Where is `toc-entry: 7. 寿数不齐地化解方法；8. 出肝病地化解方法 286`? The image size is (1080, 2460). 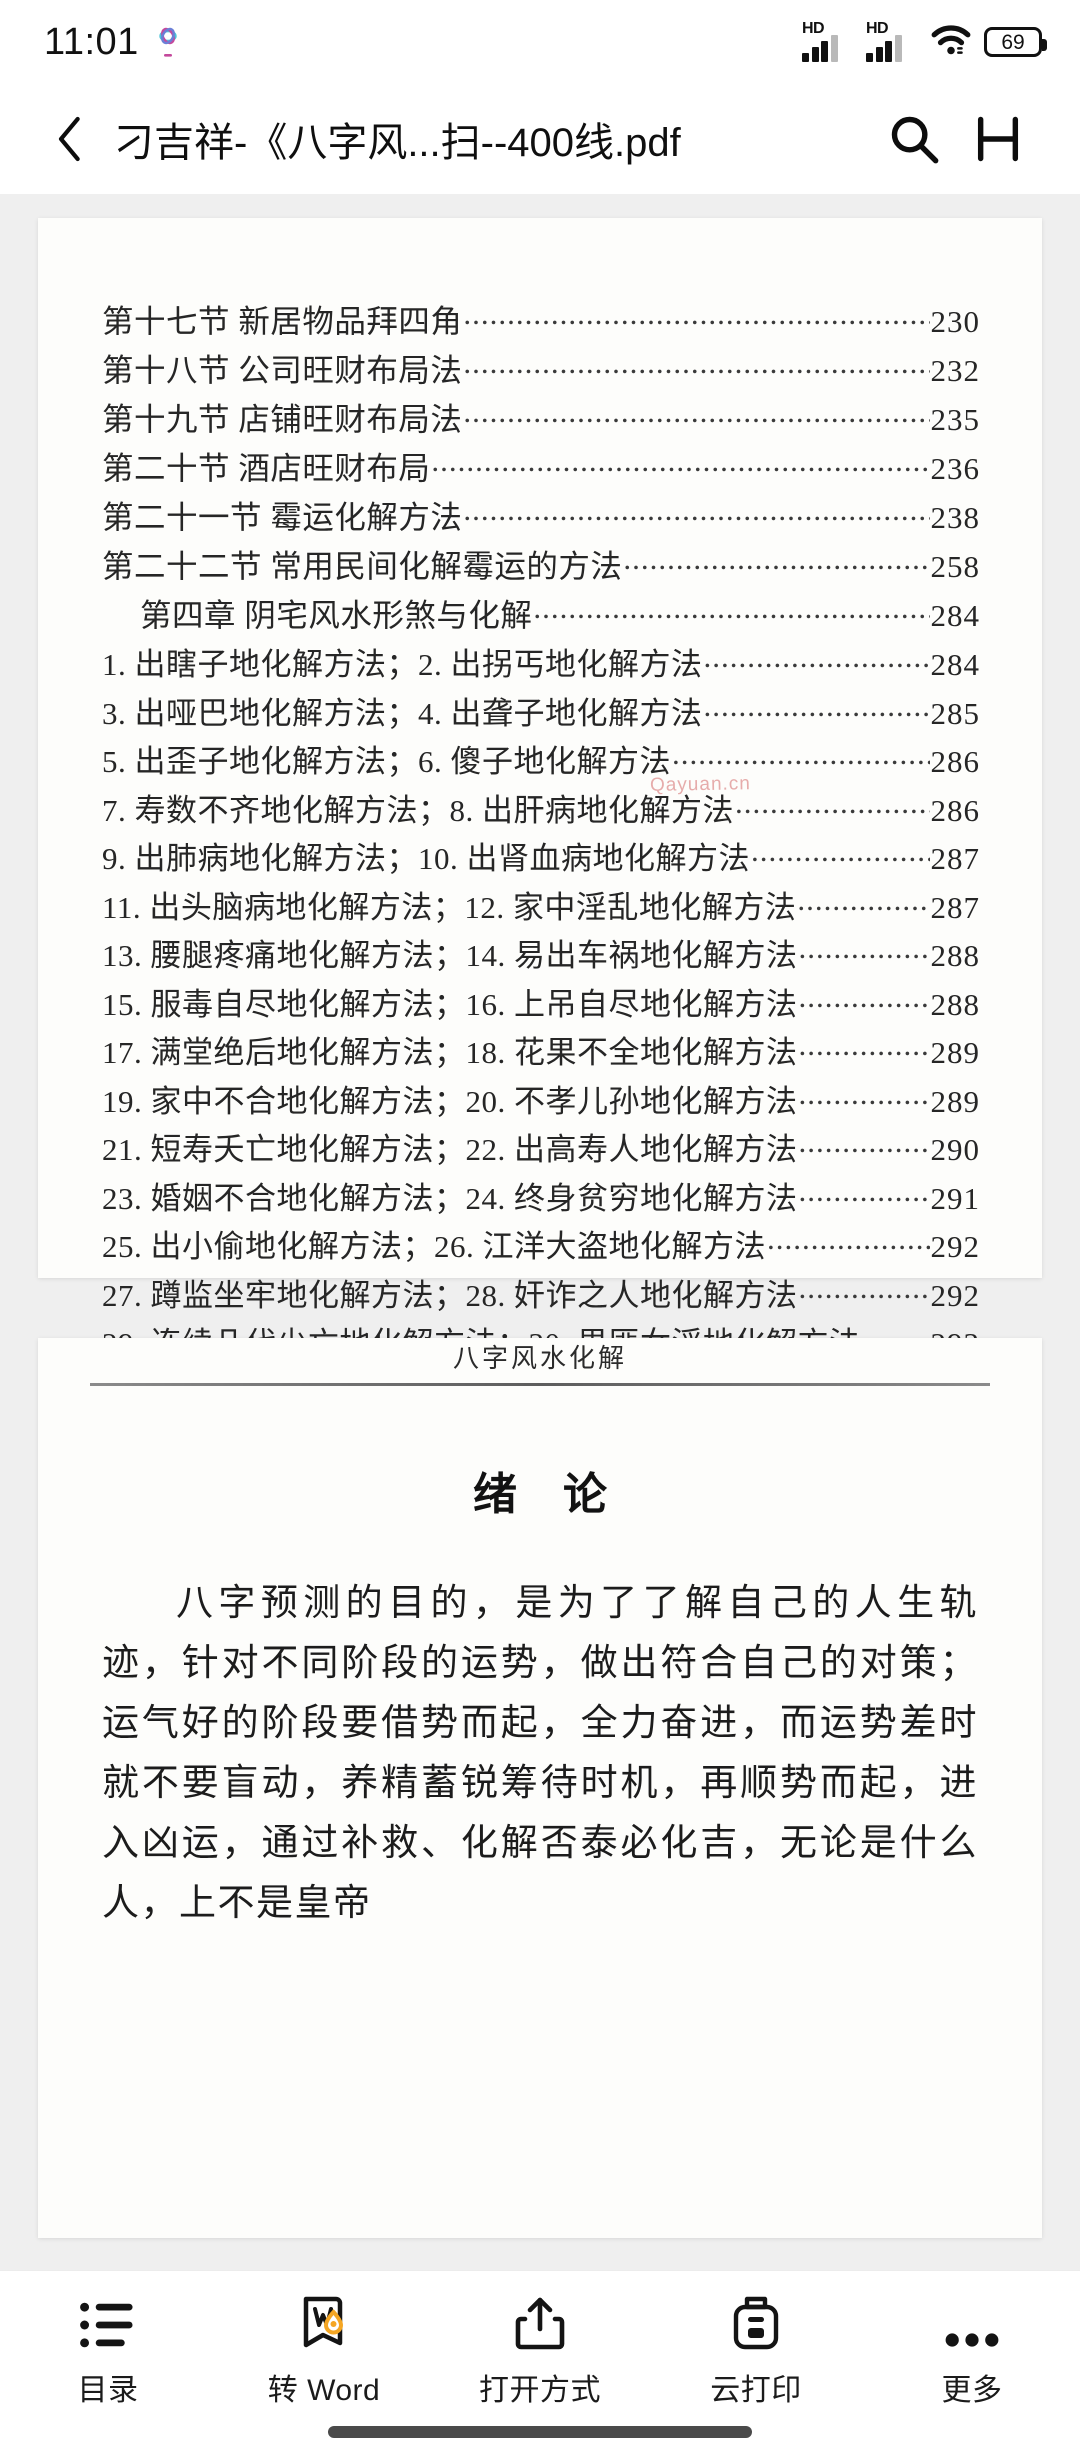 toc-entry: 7. 寿数不齐地化解方法；8. 出肝病地化解方法 286 is located at coordinates (541, 810).